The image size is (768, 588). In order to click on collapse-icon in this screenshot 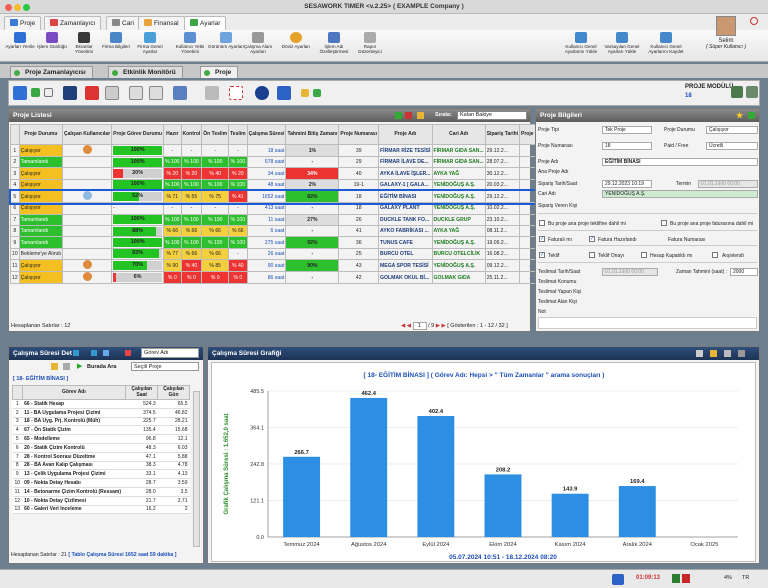, I will do `click(106, 353)`.